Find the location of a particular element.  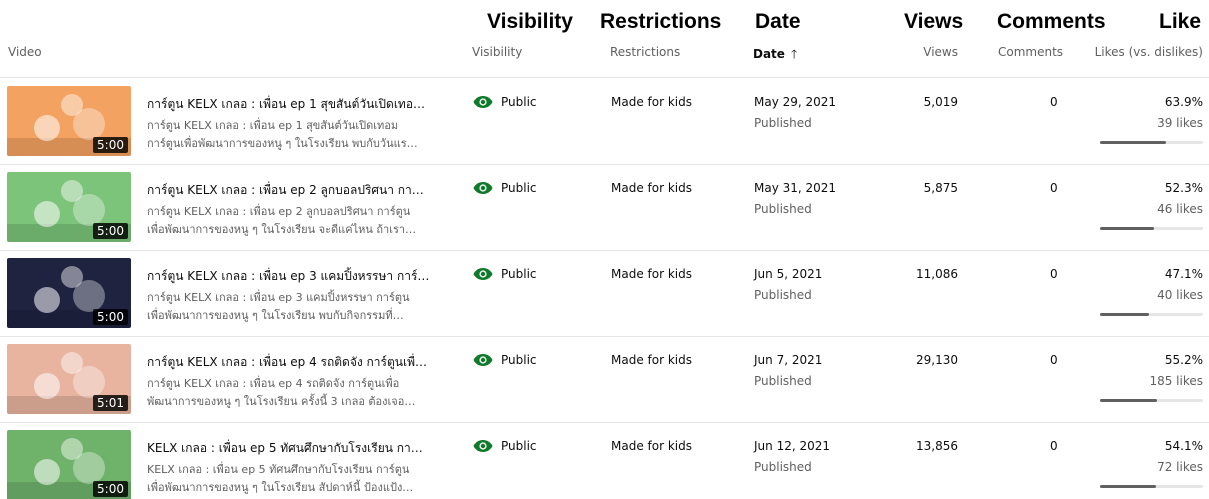

video-duration: 5:01 is located at coordinates (110, 403).